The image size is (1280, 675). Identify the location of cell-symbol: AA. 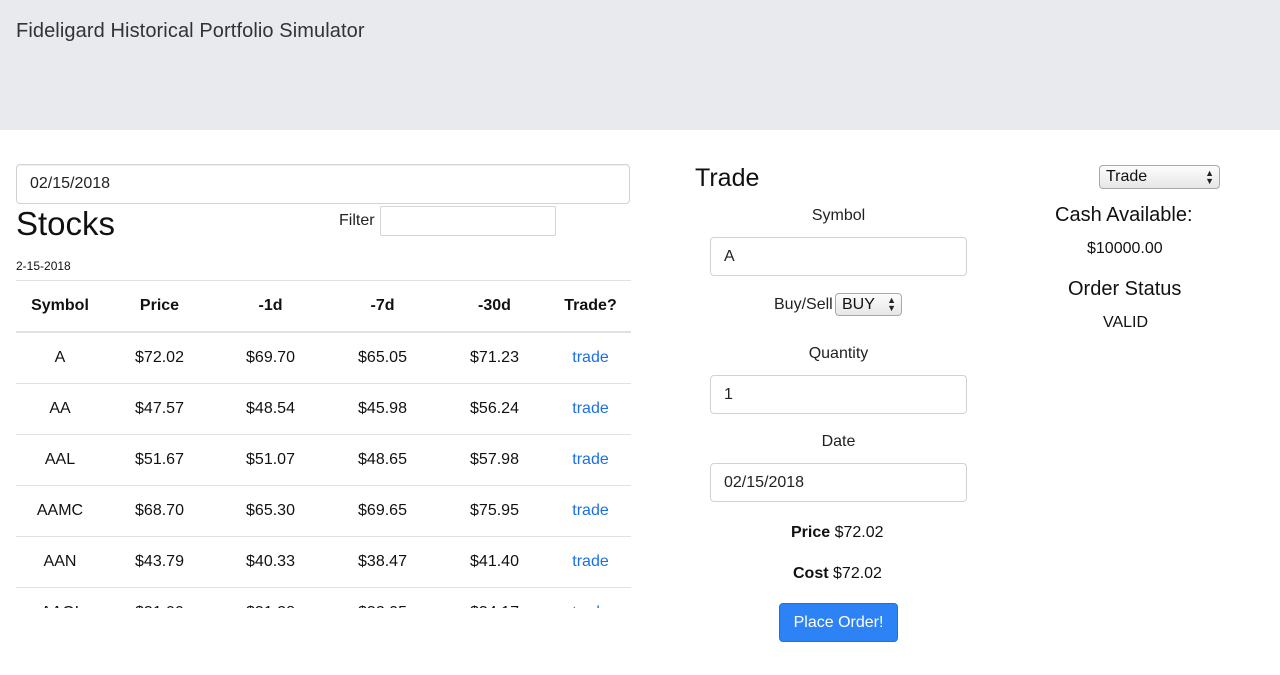
(60, 409).